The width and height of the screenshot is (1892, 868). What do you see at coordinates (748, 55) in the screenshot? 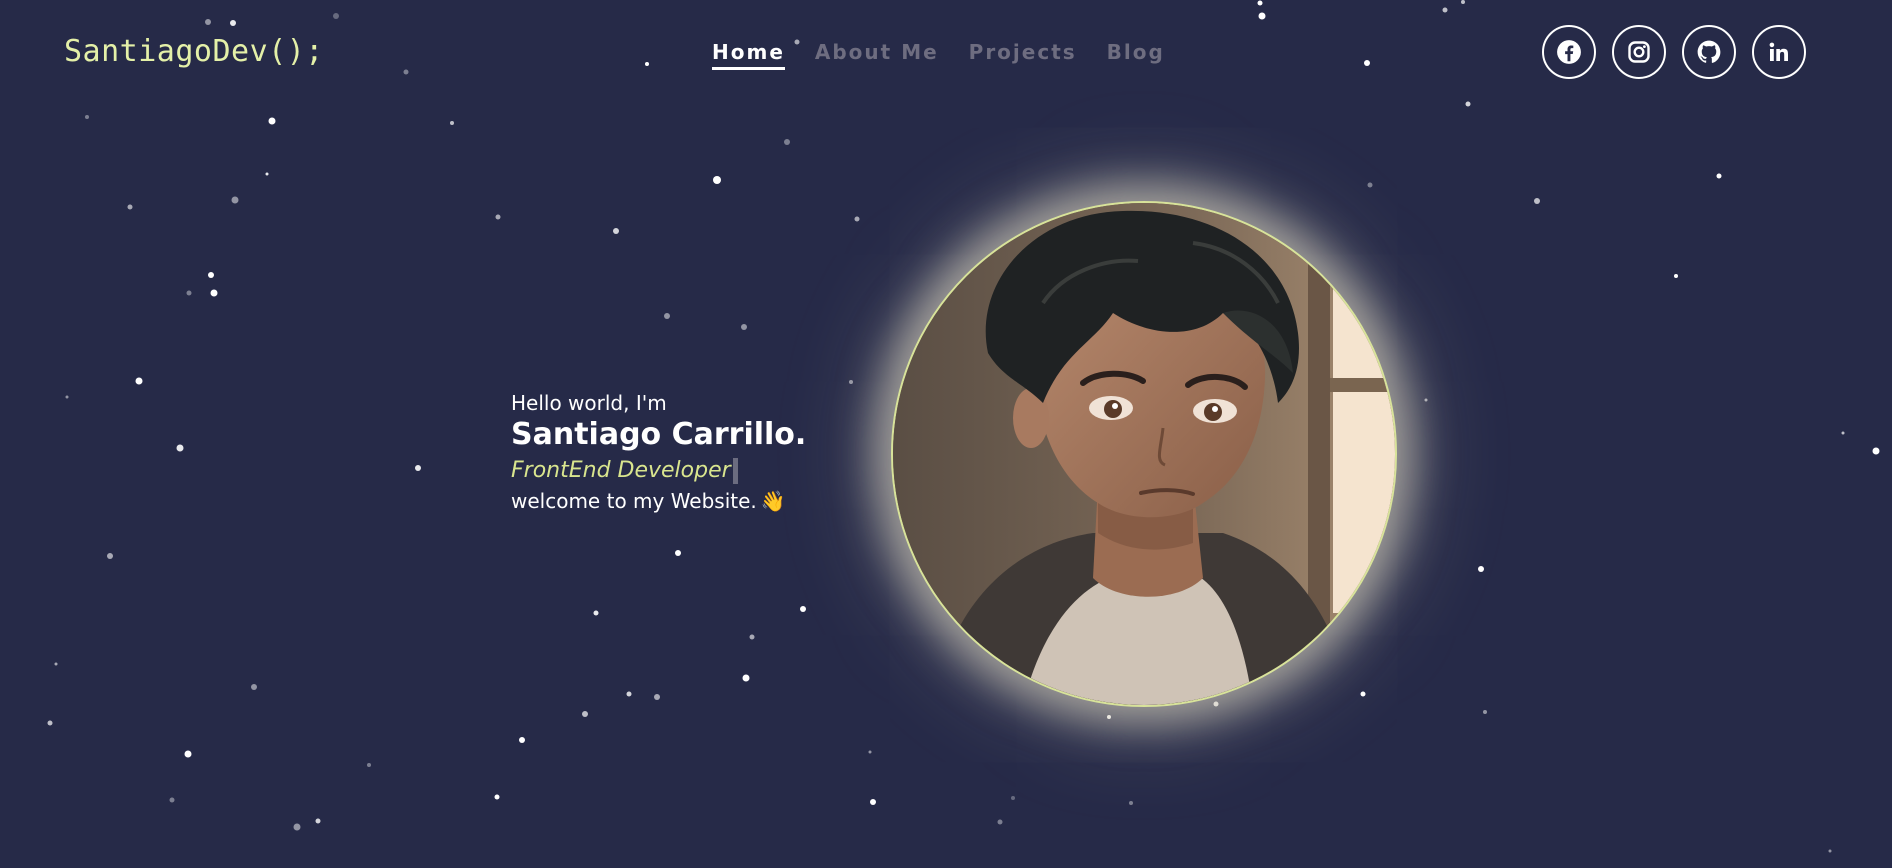
I see `nav-home: Home` at bounding box center [748, 55].